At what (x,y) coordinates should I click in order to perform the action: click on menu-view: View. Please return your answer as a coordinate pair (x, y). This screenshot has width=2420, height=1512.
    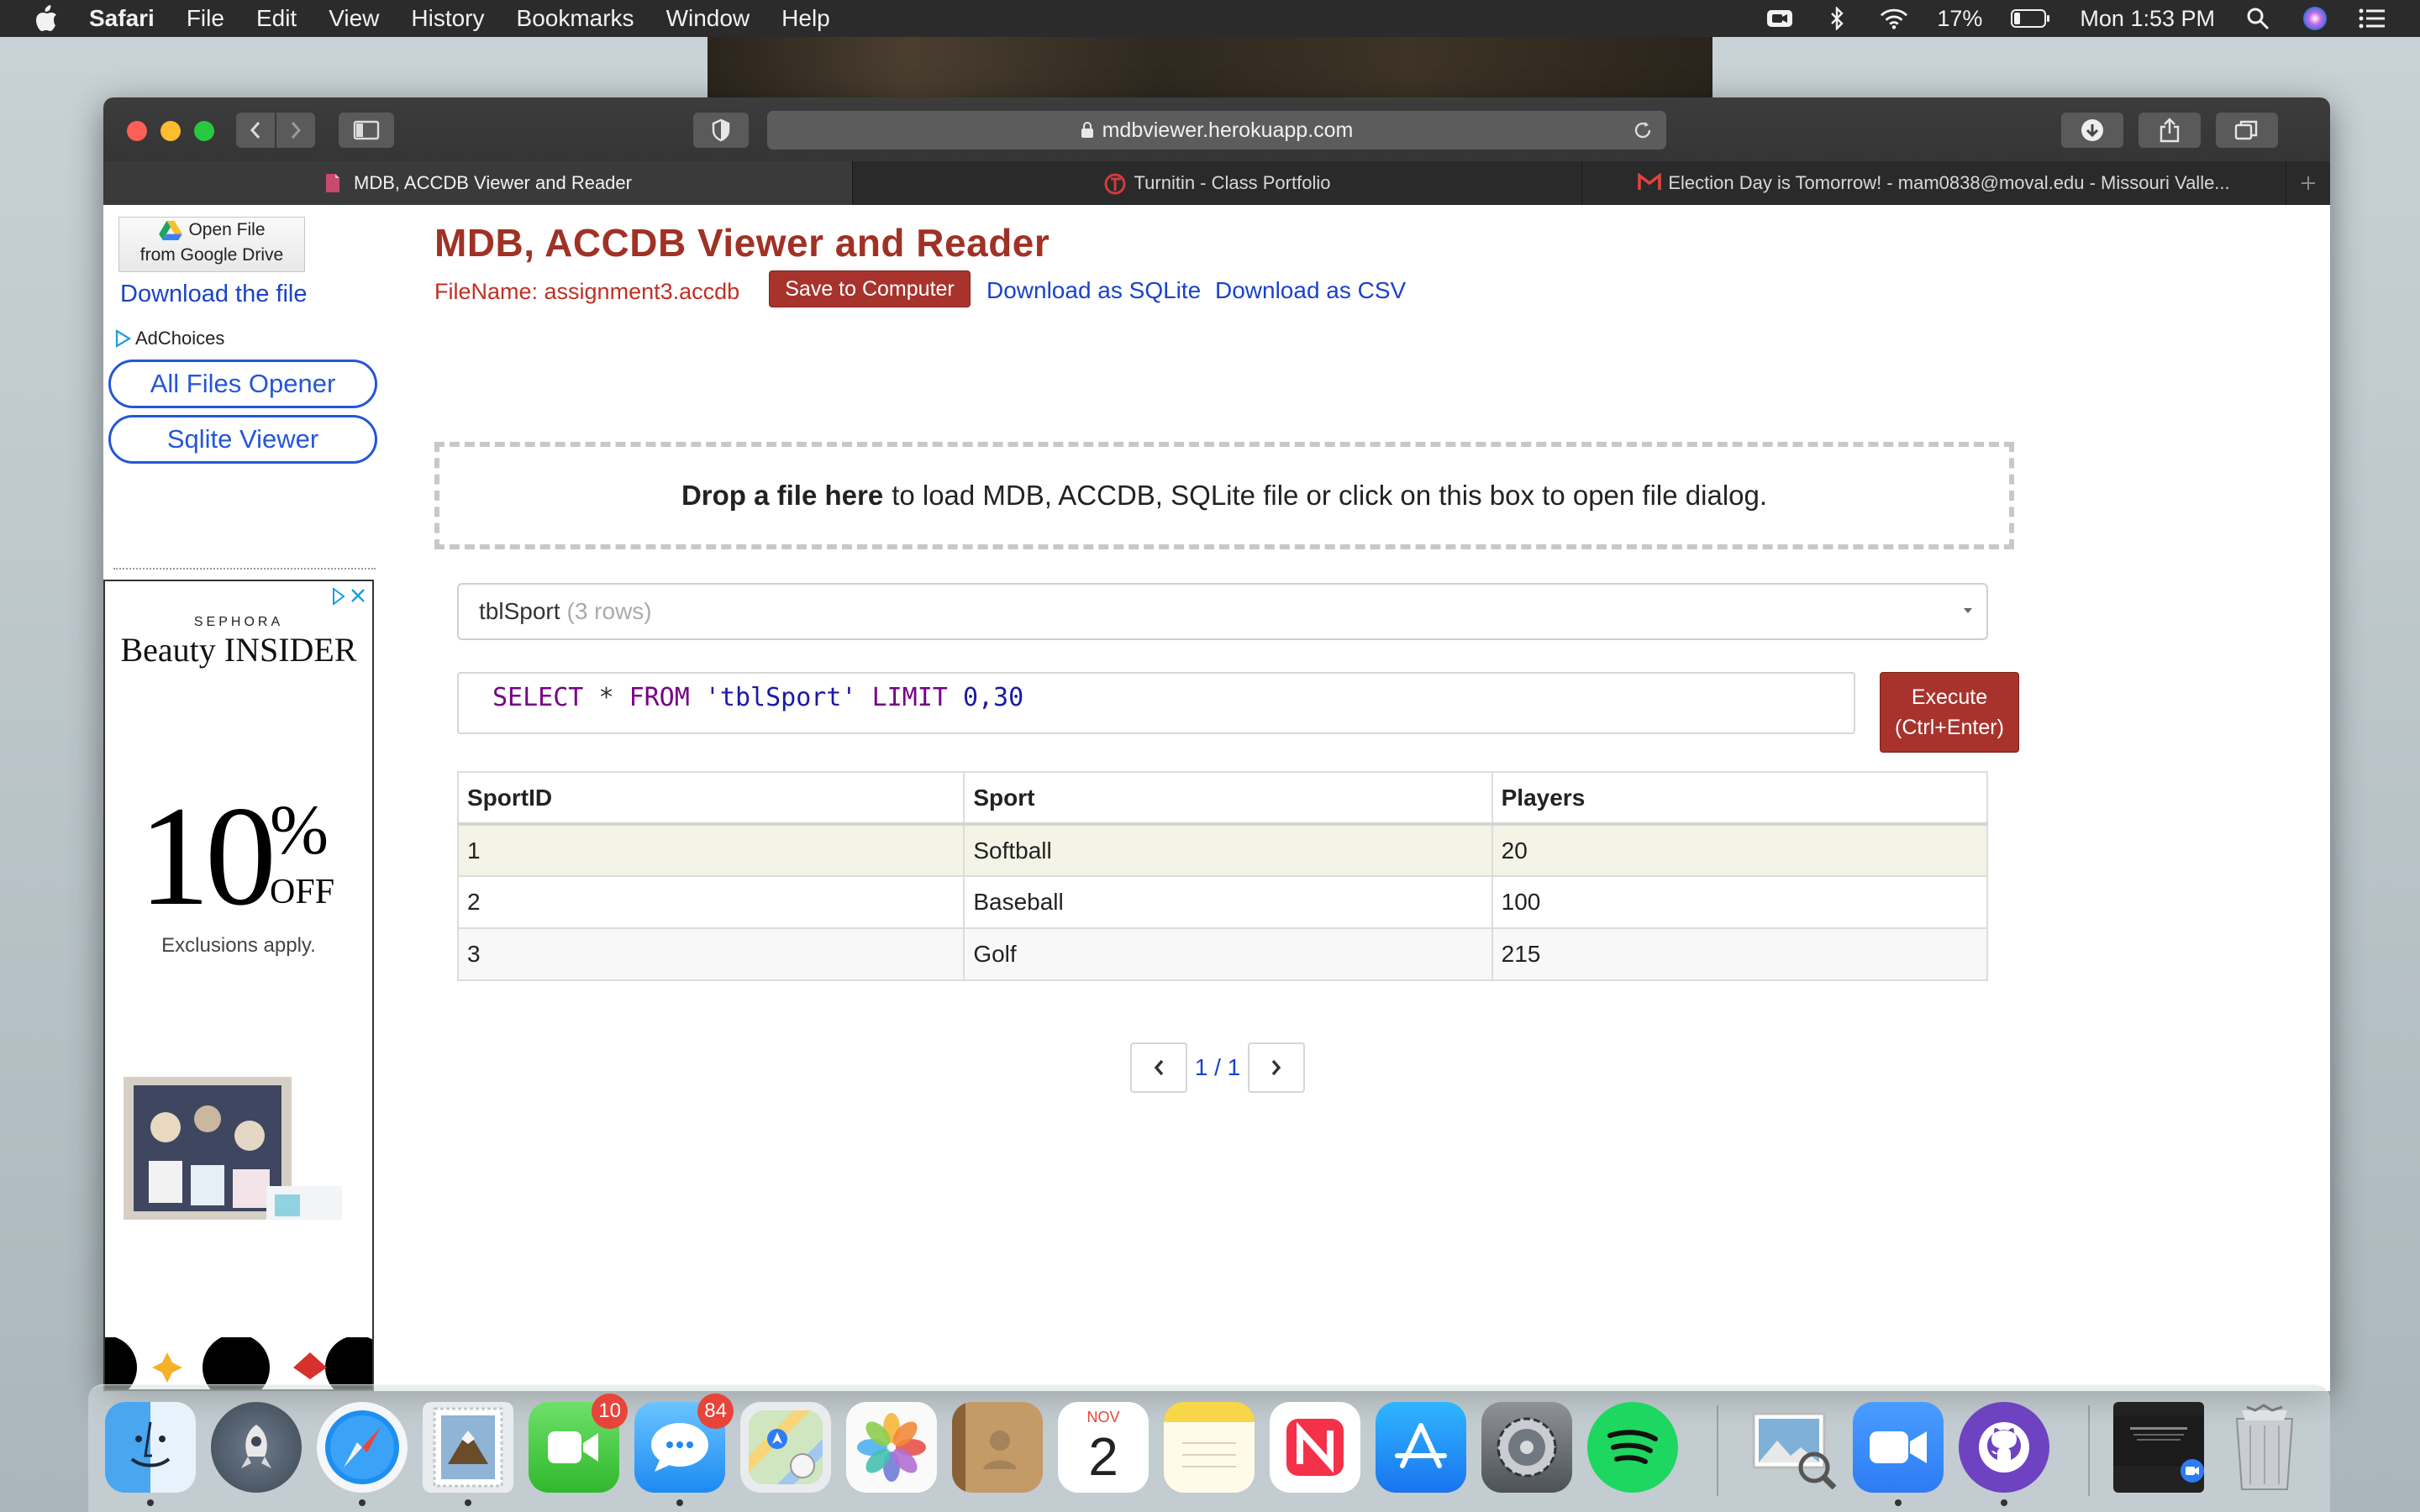
    Looking at the image, I should click on (354, 18).